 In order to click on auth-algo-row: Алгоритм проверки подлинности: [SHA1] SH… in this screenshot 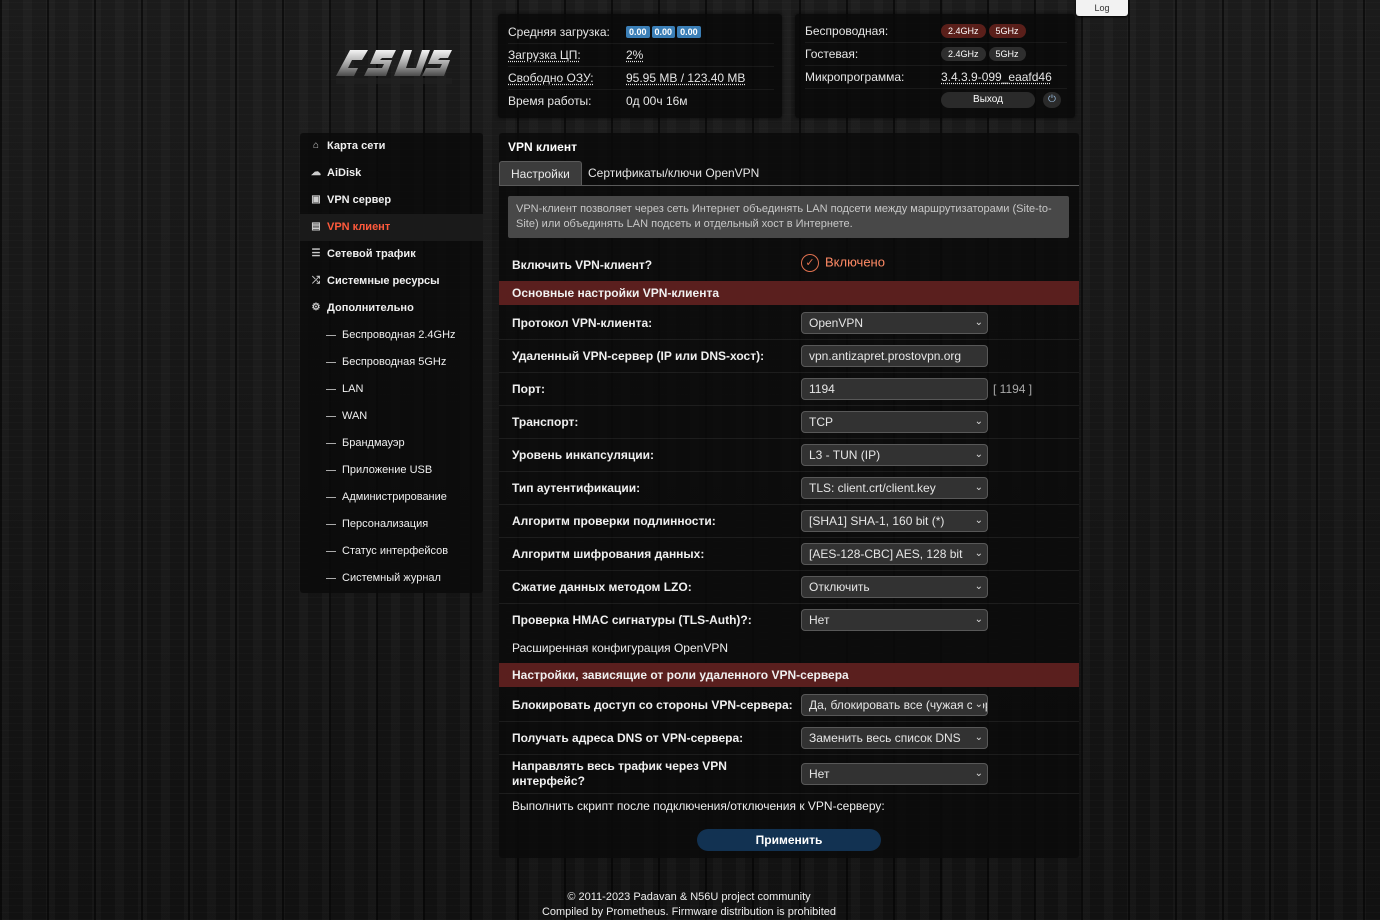, I will do `click(789, 521)`.